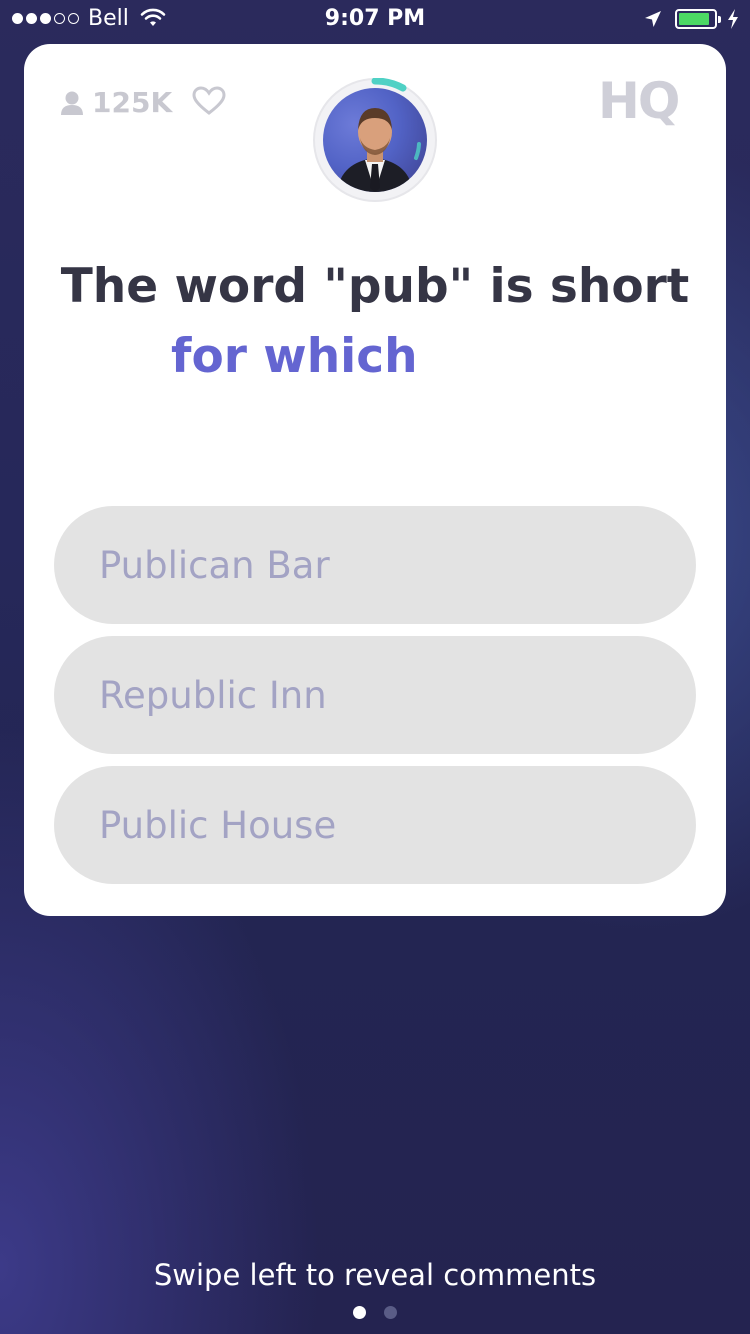 Image resolution: width=750 pixels, height=1334 pixels. I want to click on status-bar: Bell 9:07 PM, so click(375, 20).